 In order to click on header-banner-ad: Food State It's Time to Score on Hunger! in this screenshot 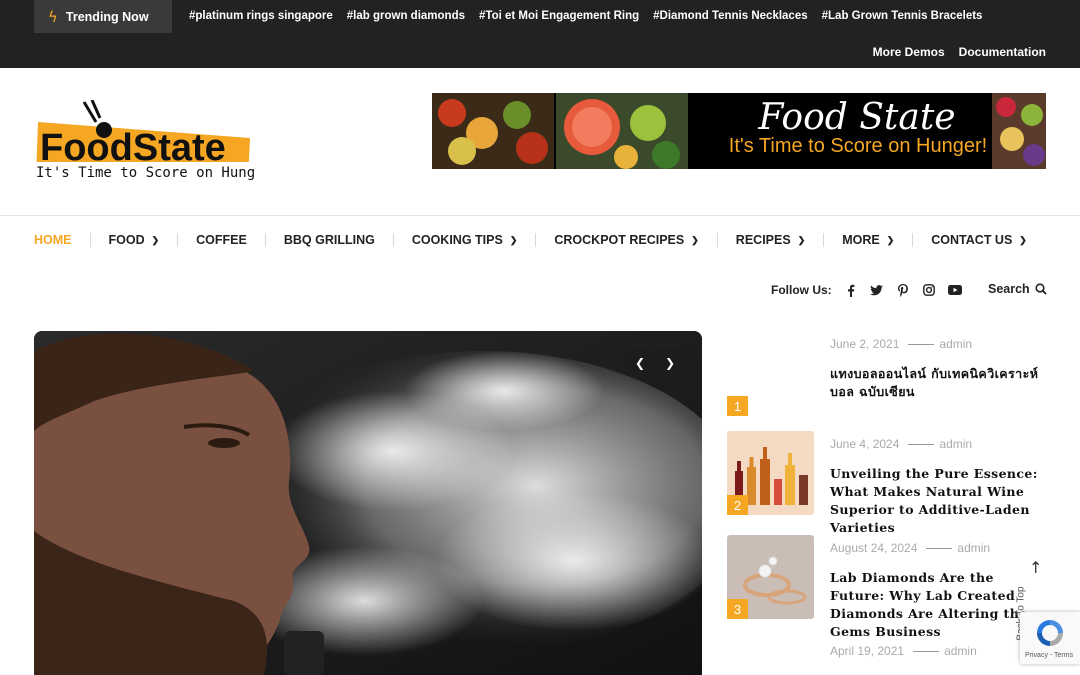, I will do `click(739, 131)`.